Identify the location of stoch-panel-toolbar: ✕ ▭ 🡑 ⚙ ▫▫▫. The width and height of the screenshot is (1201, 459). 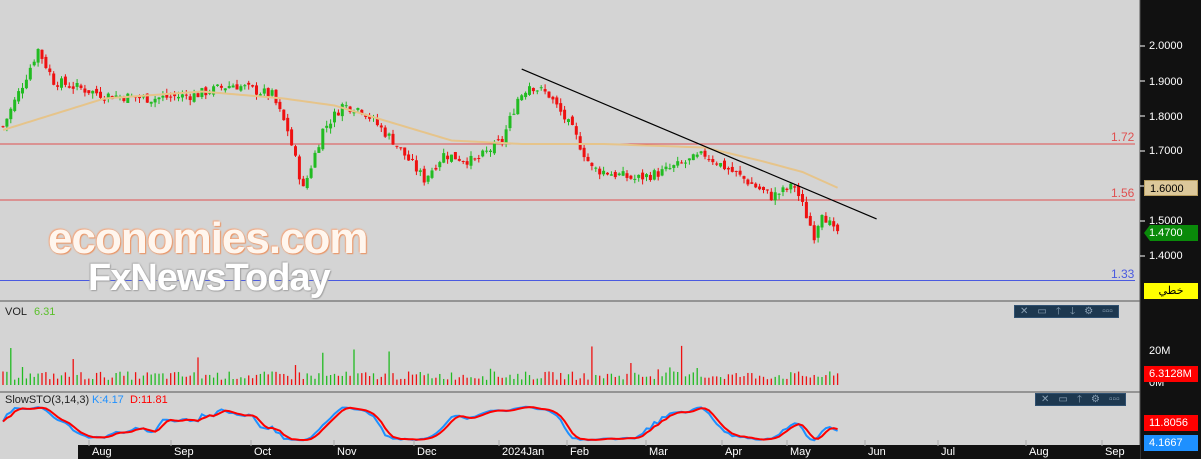
(1080, 399).